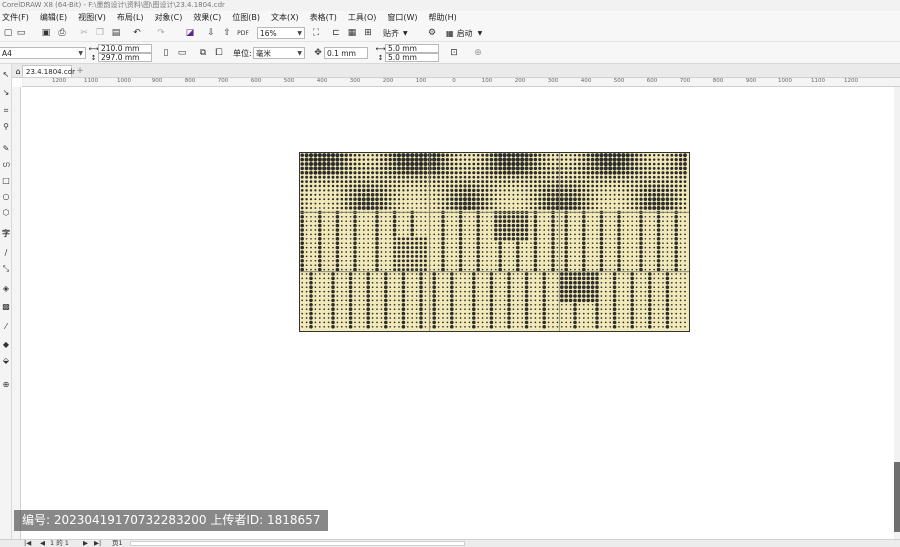 The height and width of the screenshot is (547, 900). What do you see at coordinates (48, 71) in the screenshot?
I see `document-tab: 23.4.1804.cdr` at bounding box center [48, 71].